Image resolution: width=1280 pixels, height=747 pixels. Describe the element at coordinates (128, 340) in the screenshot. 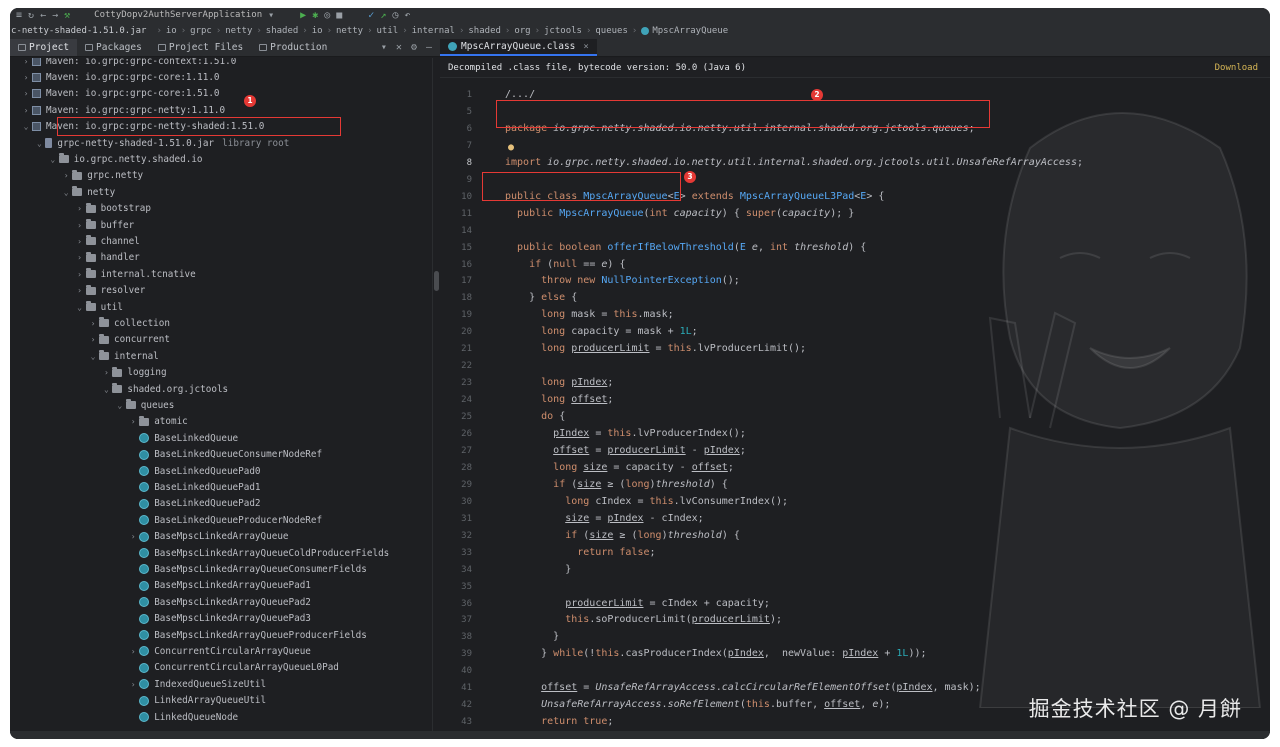

I see `tree-item: › concurrent` at that location.